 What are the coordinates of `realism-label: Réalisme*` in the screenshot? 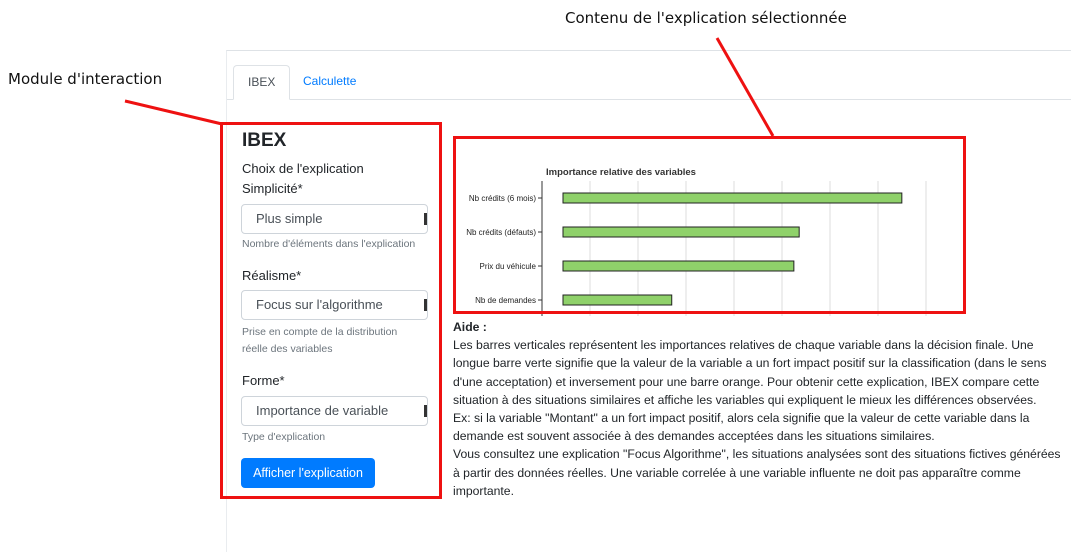 It's located at (272, 275).